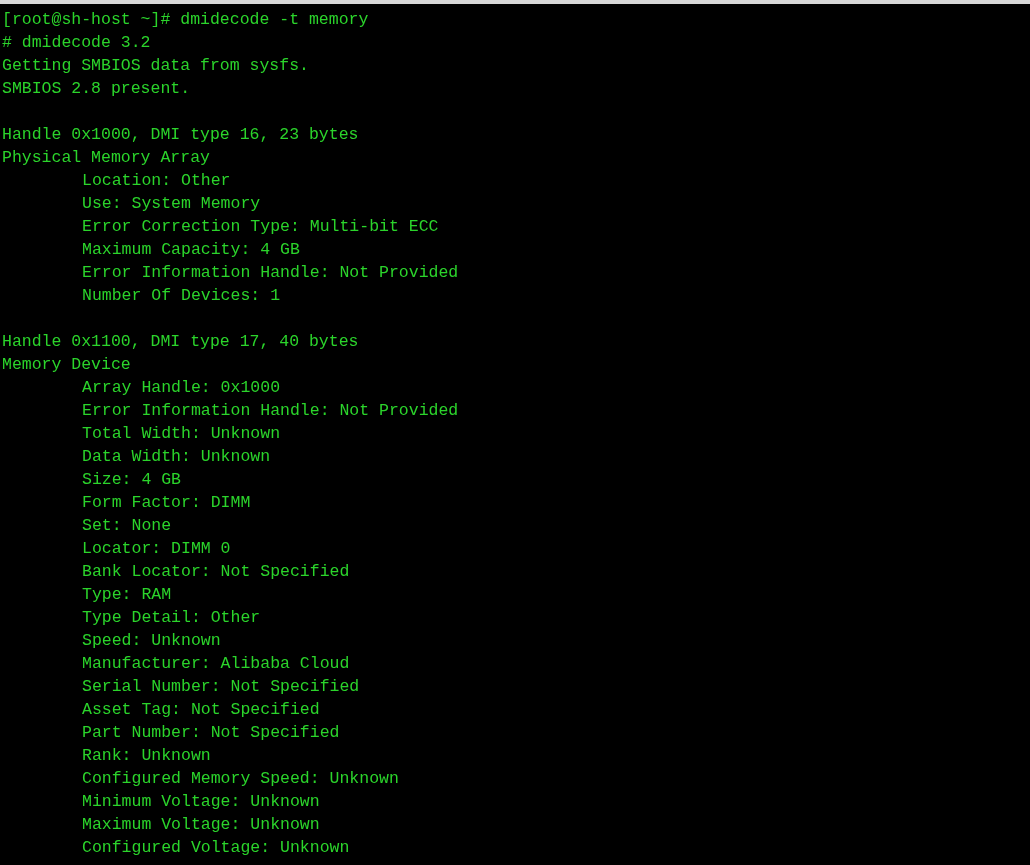 The width and height of the screenshot is (1030, 865). Describe the element at coordinates (216, 664) in the screenshot. I see `field-line: Manufacturer: Alibaba Cloud` at that location.